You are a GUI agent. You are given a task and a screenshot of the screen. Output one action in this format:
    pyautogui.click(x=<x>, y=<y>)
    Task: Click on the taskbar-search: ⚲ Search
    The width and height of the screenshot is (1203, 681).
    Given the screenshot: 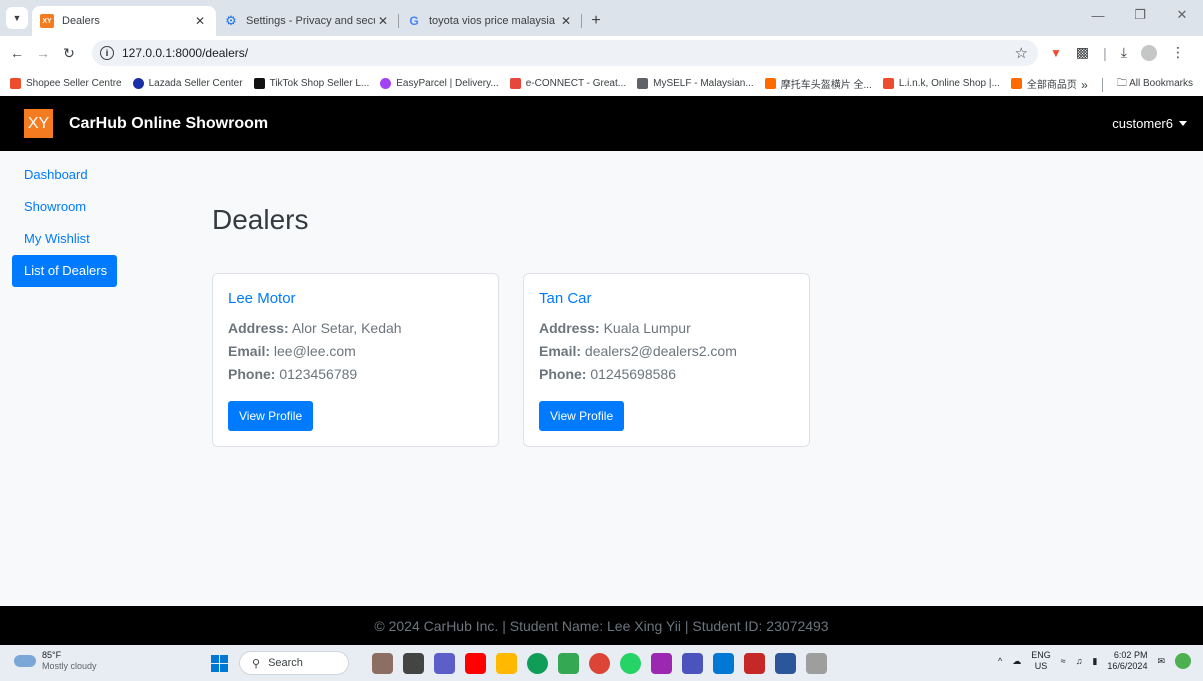 What is the action you would take?
    pyautogui.click(x=294, y=663)
    